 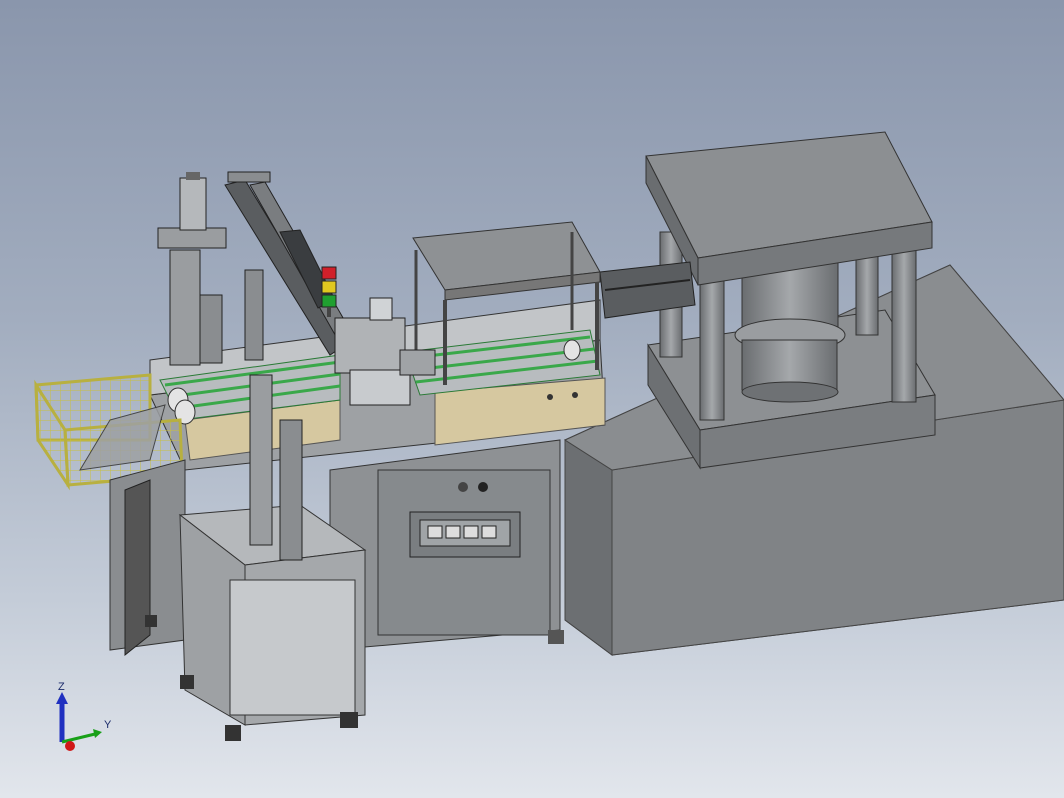 I want to click on triad-axes-icon, so click(x=79, y=721).